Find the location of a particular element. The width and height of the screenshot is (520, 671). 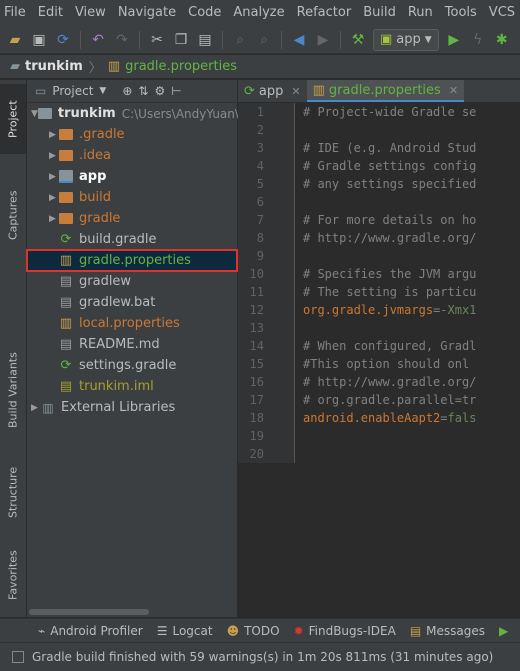

tree-item-label: README.md is located at coordinates (119, 344).